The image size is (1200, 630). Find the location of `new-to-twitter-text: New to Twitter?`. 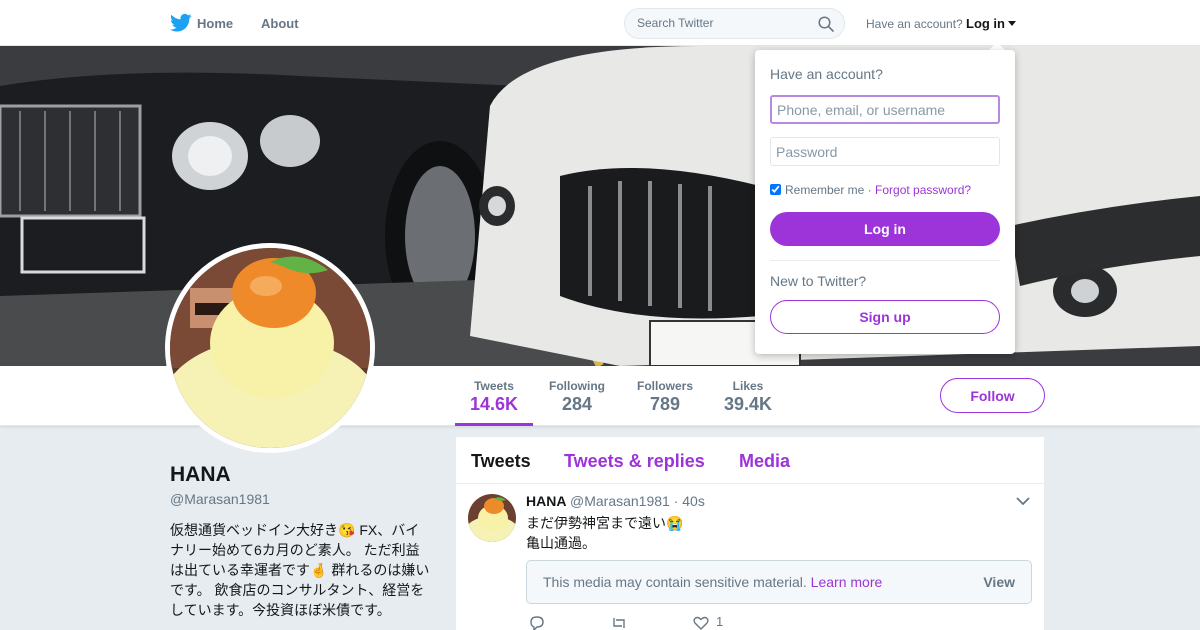

new-to-twitter-text: New to Twitter? is located at coordinates (818, 281).